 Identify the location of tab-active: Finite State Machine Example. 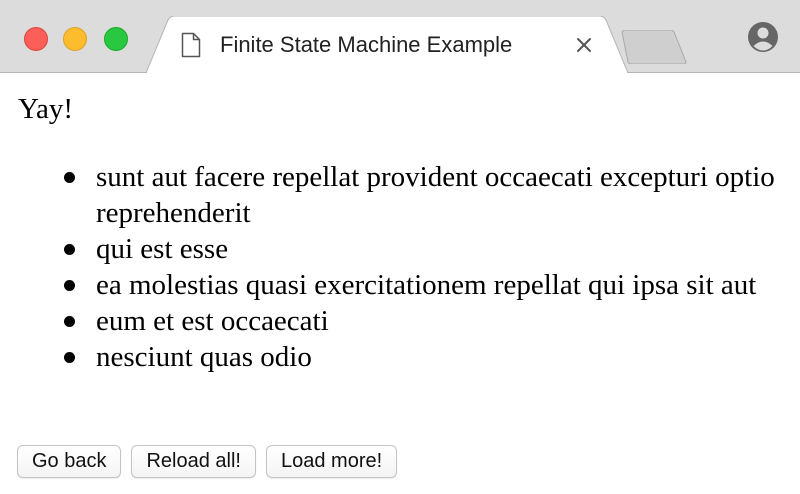
(387, 44).